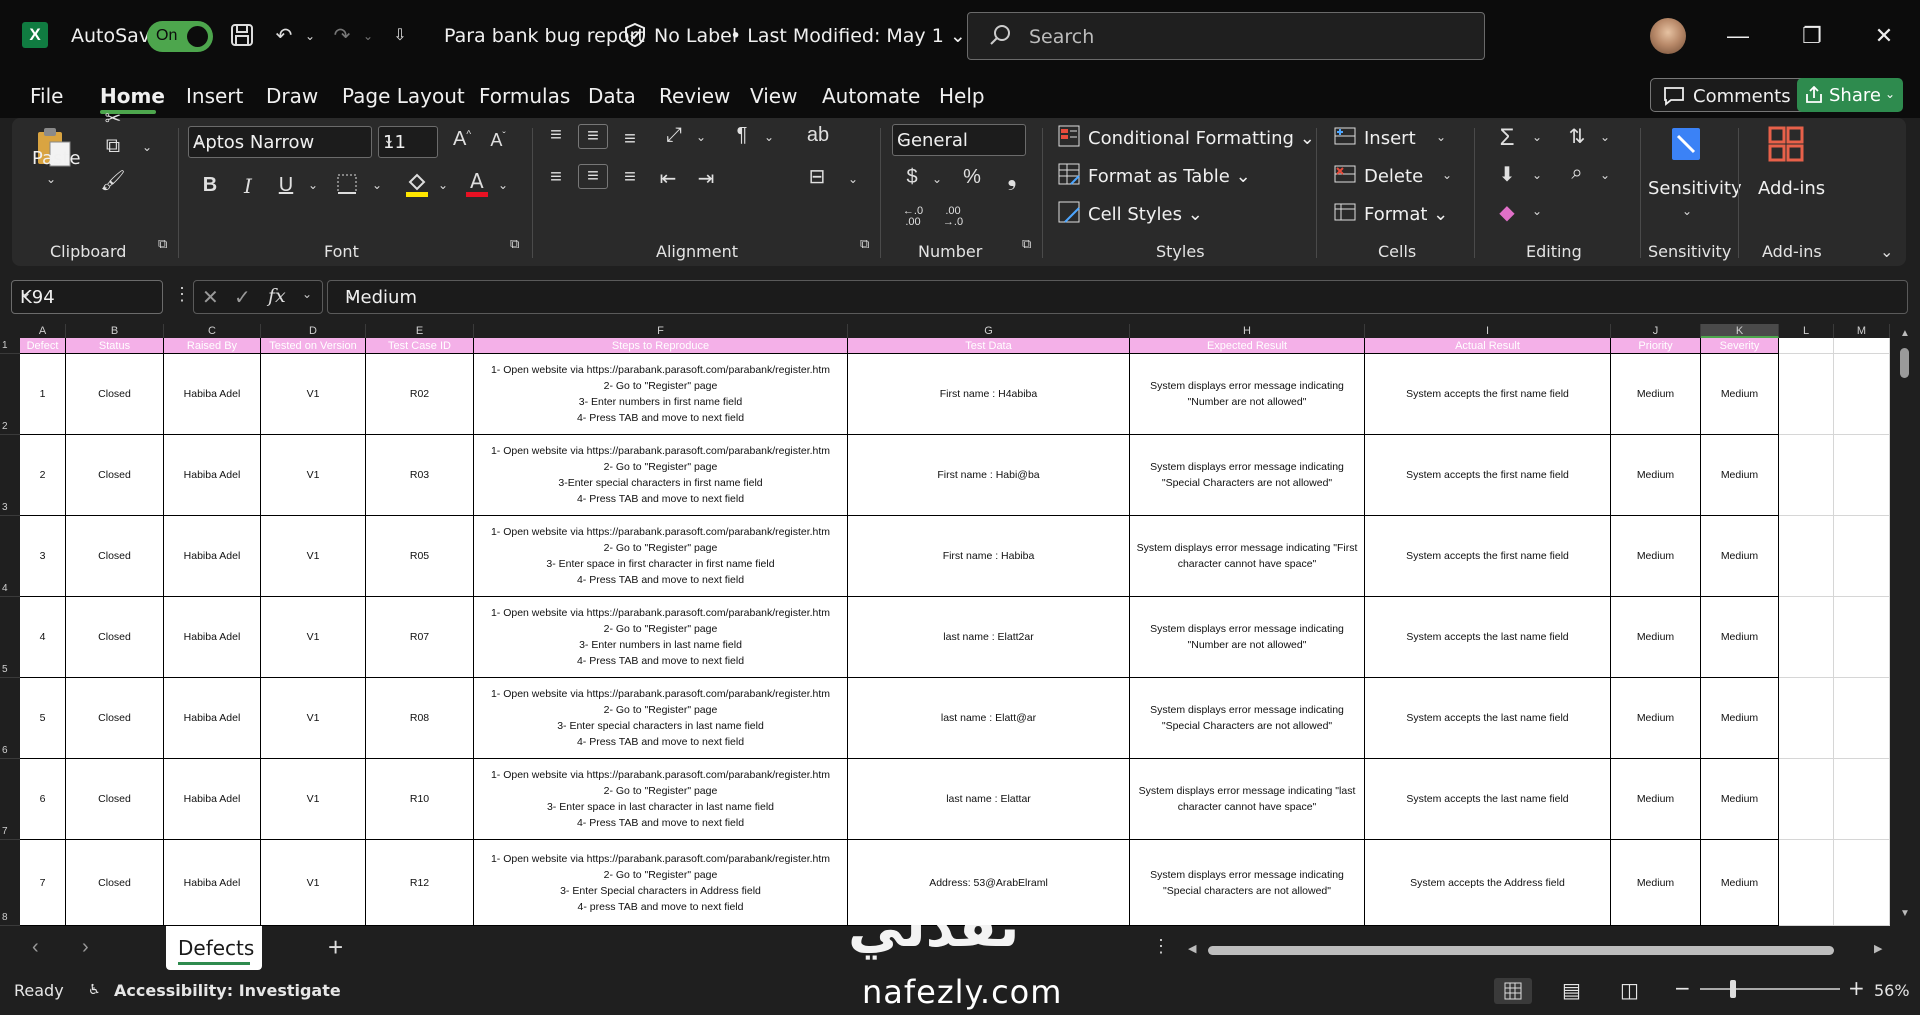 The image size is (1920, 1015). Describe the element at coordinates (1247, 346) in the screenshot. I see `header-cell: Expected Result` at that location.